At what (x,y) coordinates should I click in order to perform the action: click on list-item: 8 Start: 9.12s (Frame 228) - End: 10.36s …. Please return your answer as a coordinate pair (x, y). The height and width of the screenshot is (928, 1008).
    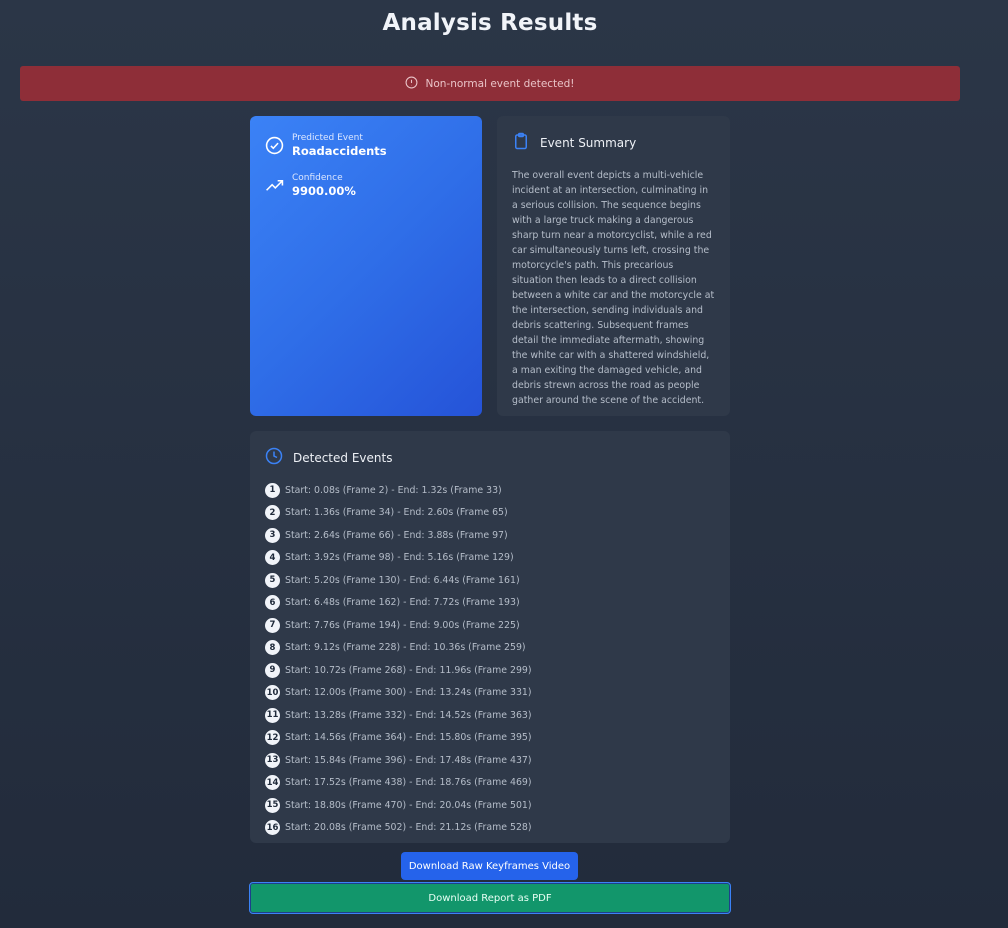
    Looking at the image, I should click on (490, 648).